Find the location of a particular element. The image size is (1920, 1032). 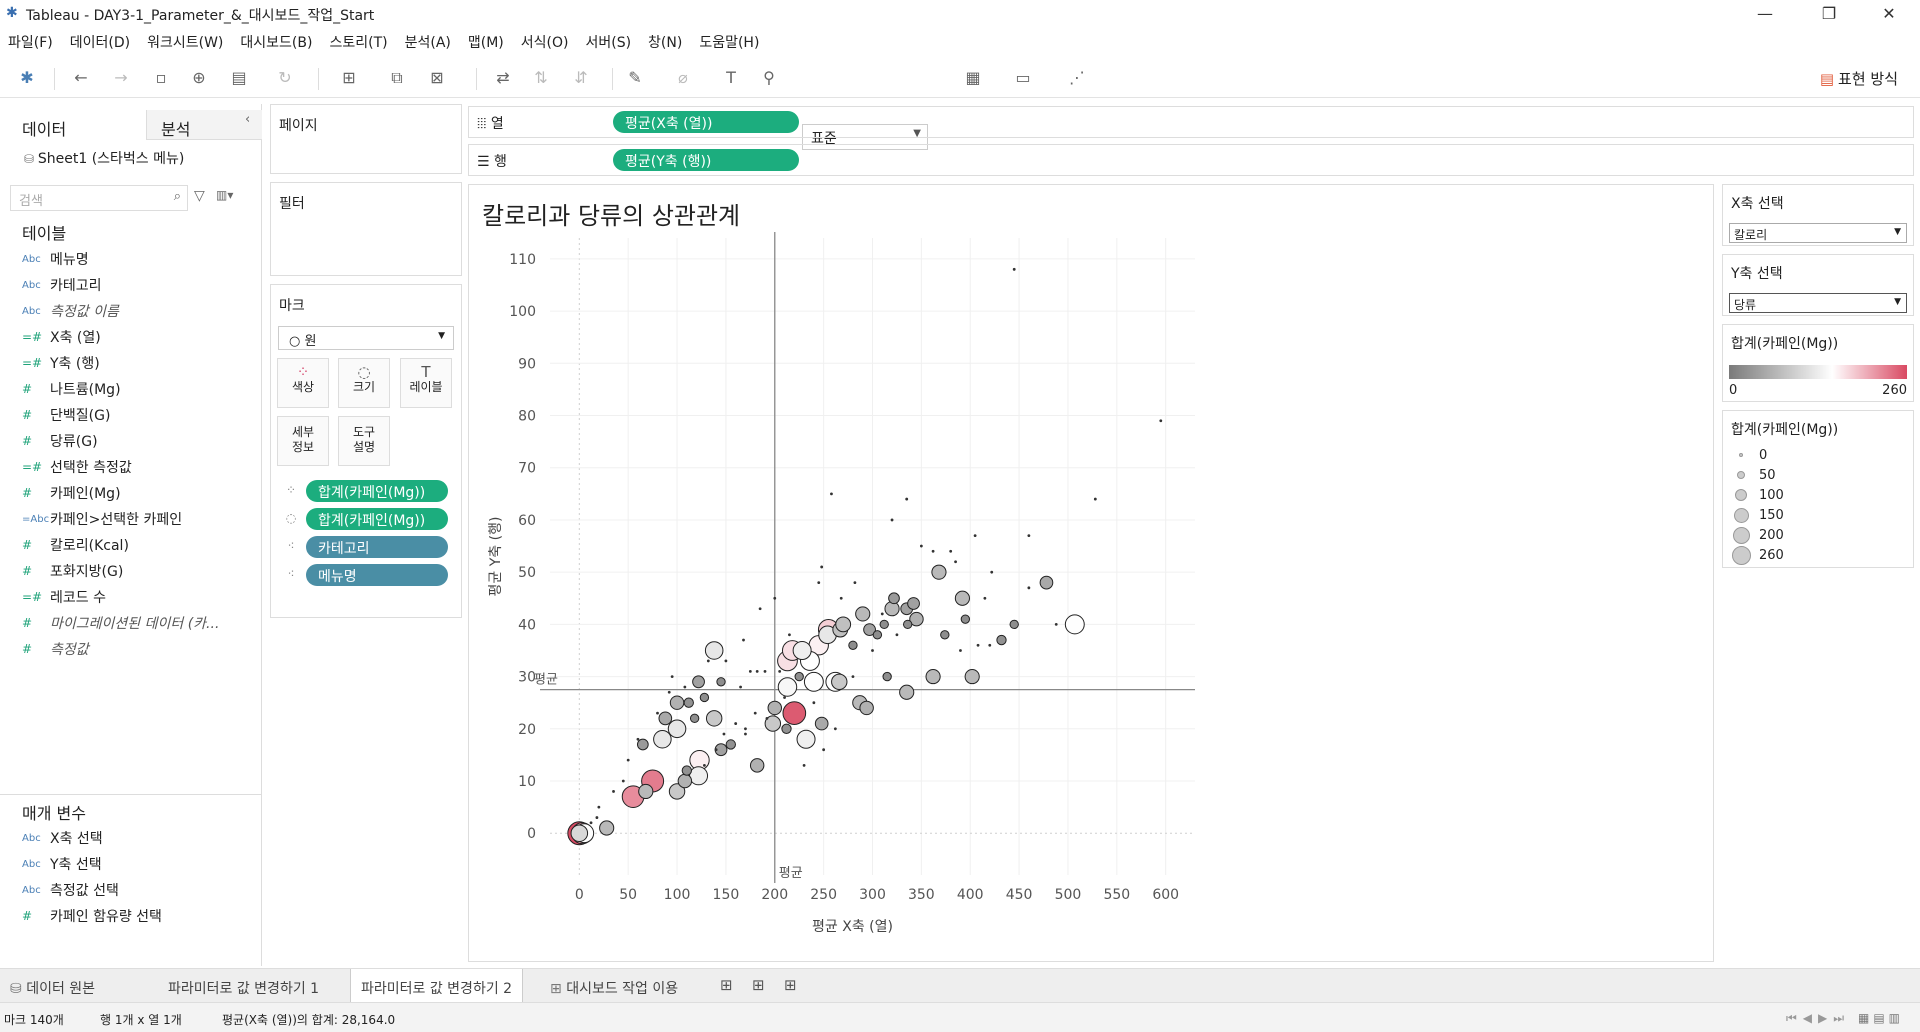

menu-item-10: 도움말(H) is located at coordinates (733, 41).